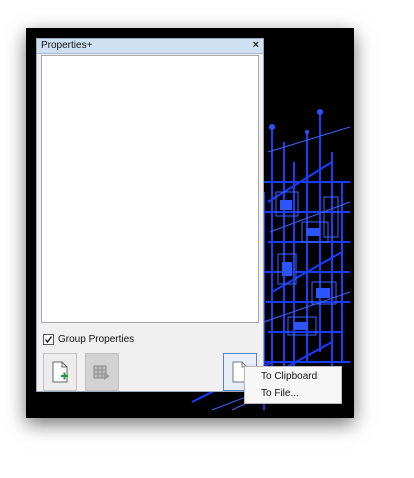  Describe the element at coordinates (96, 339) in the screenshot. I see `group-properties-label: Group Properties` at that location.